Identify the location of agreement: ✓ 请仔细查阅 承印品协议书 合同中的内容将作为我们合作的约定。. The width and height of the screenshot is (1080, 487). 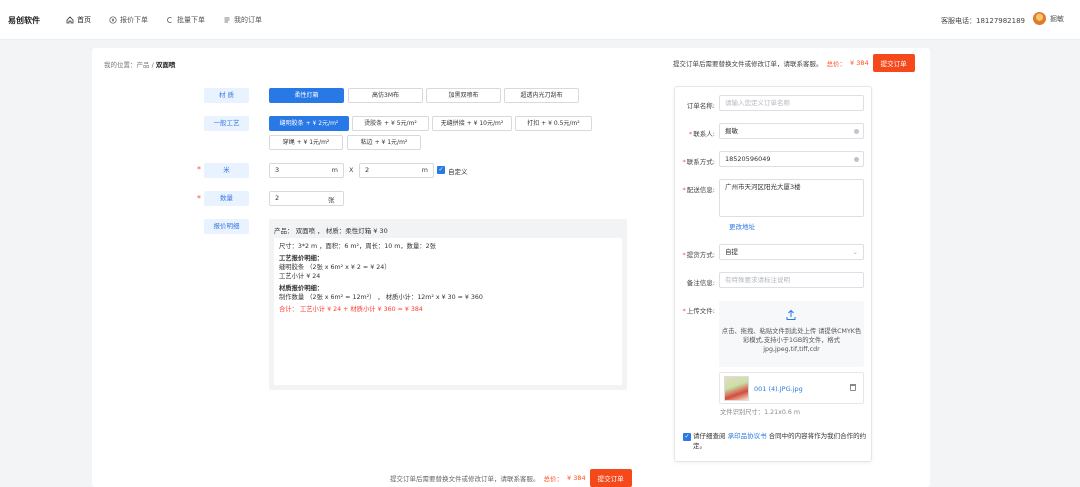
(775, 441).